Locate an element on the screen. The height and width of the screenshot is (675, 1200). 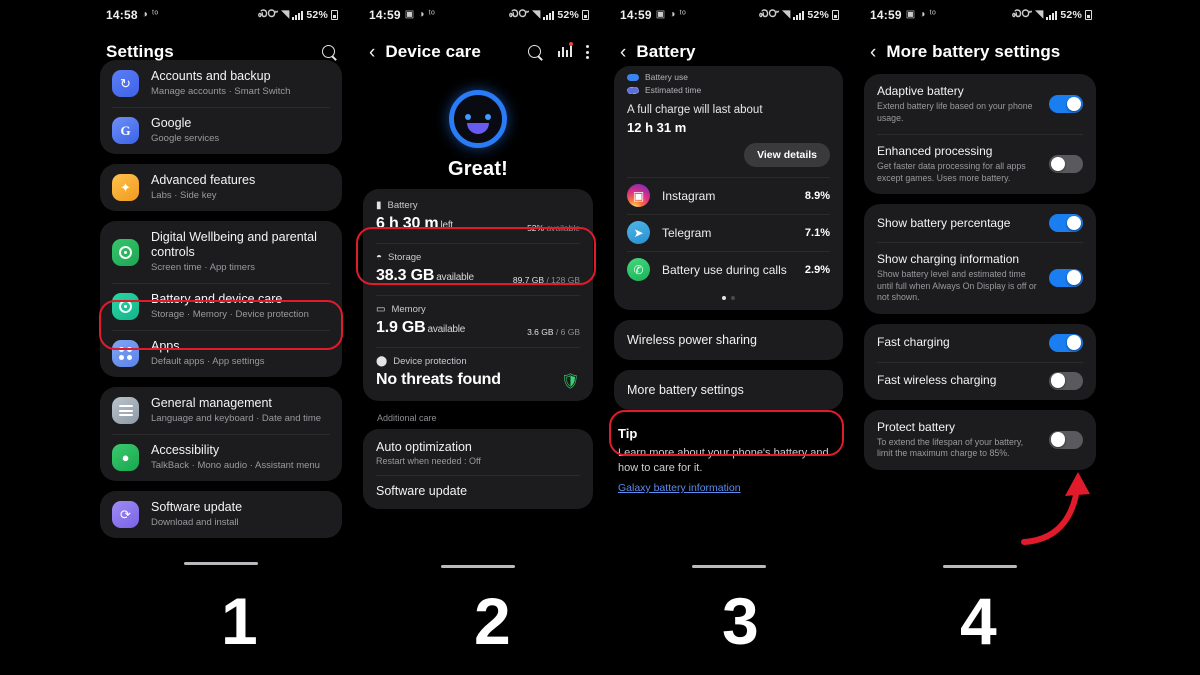
app-bar: ‹ Device care is located at coordinates (478, 52).